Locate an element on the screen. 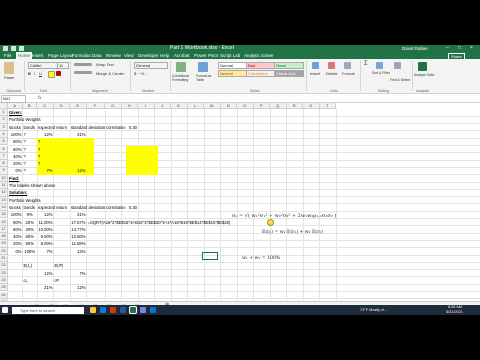 This screenshot has width=480, height=360. cell-a3: stocks is located at coordinates (15, 127).